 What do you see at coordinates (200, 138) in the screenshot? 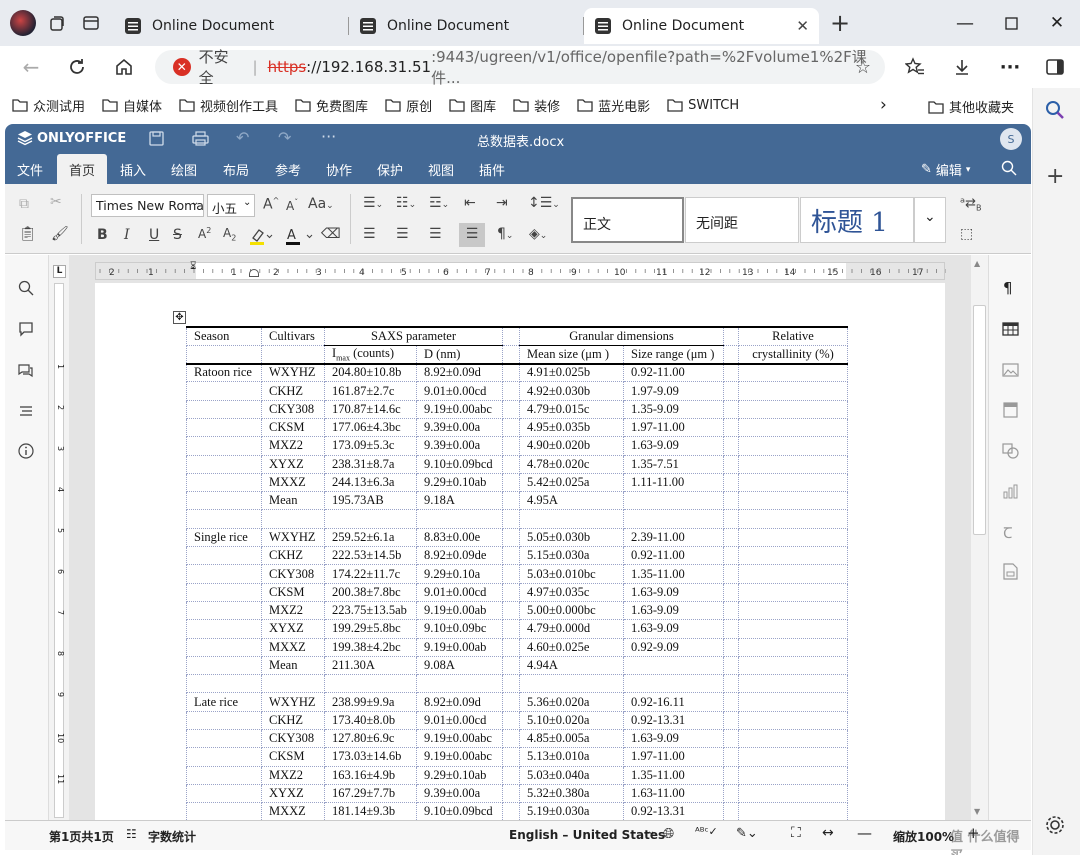
I see `print-icon` at bounding box center [200, 138].